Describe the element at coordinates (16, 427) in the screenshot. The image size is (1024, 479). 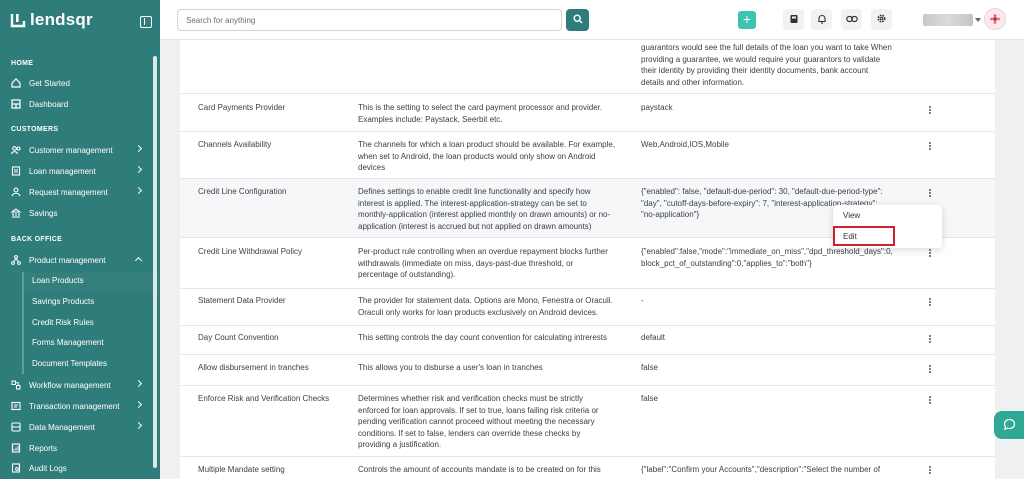
I see `data-icon` at that location.